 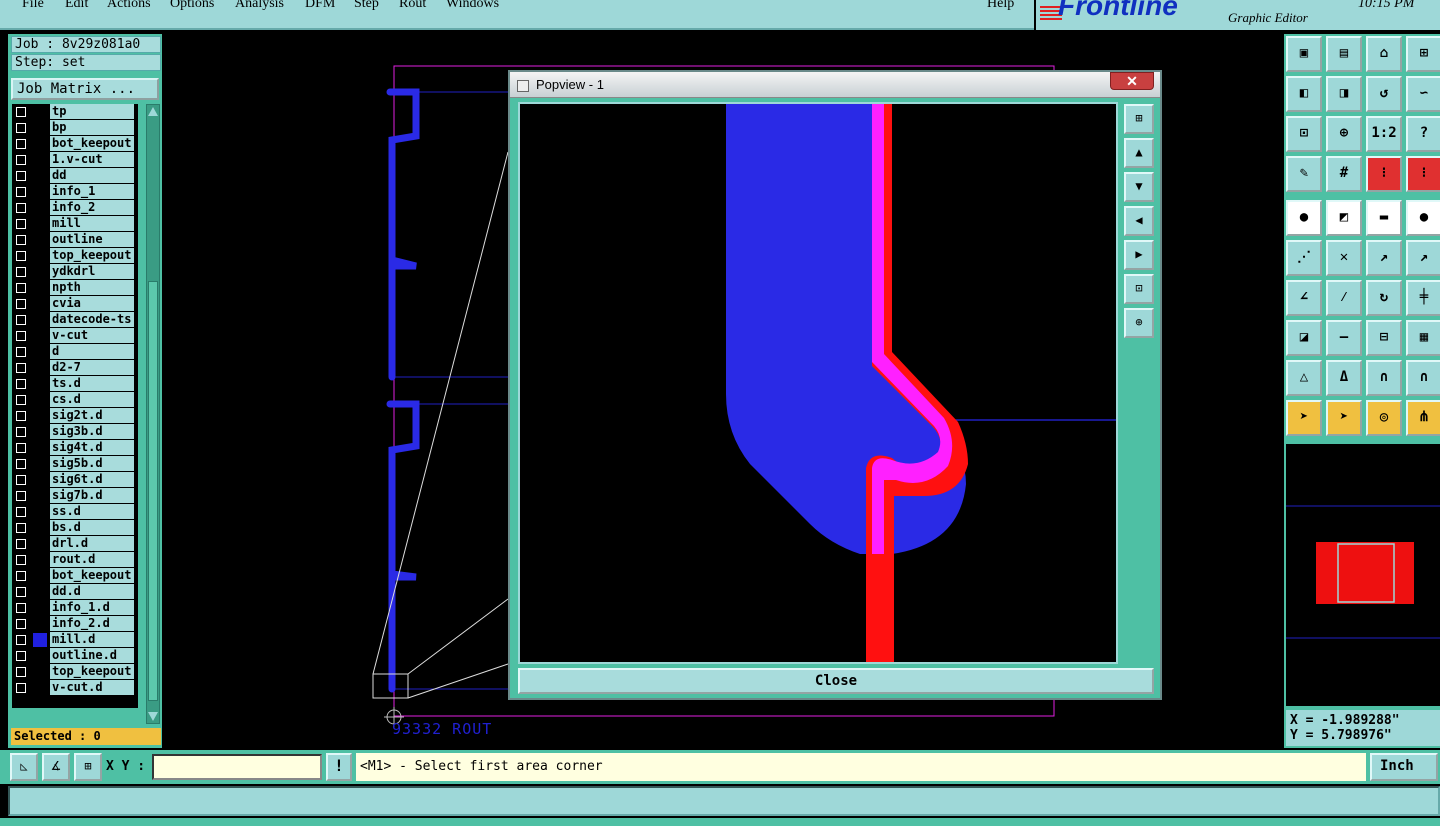 What do you see at coordinates (92, 223) in the screenshot?
I see `layer-name: mill` at bounding box center [92, 223].